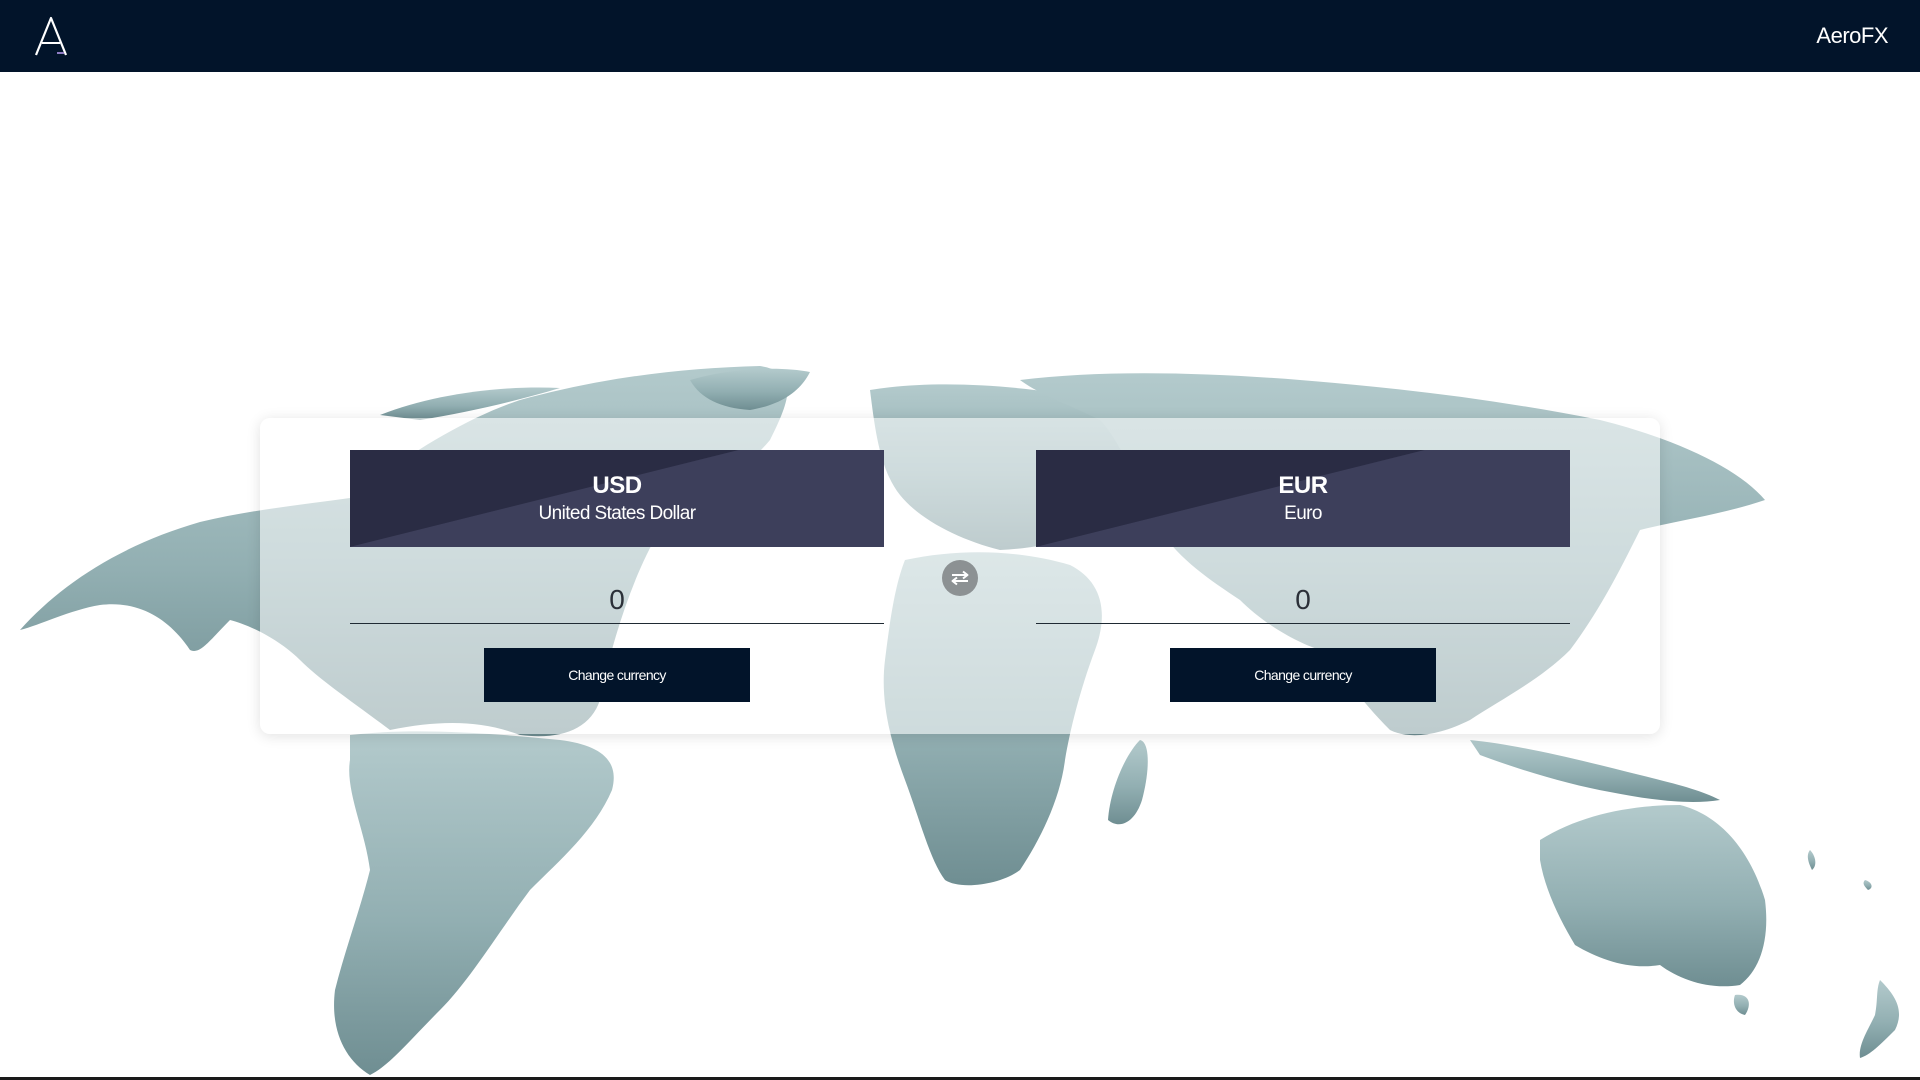 Image resolution: width=1920 pixels, height=1080 pixels. Describe the element at coordinates (1879, 1019) in the screenshot. I see `new-zealand-shape` at that location.